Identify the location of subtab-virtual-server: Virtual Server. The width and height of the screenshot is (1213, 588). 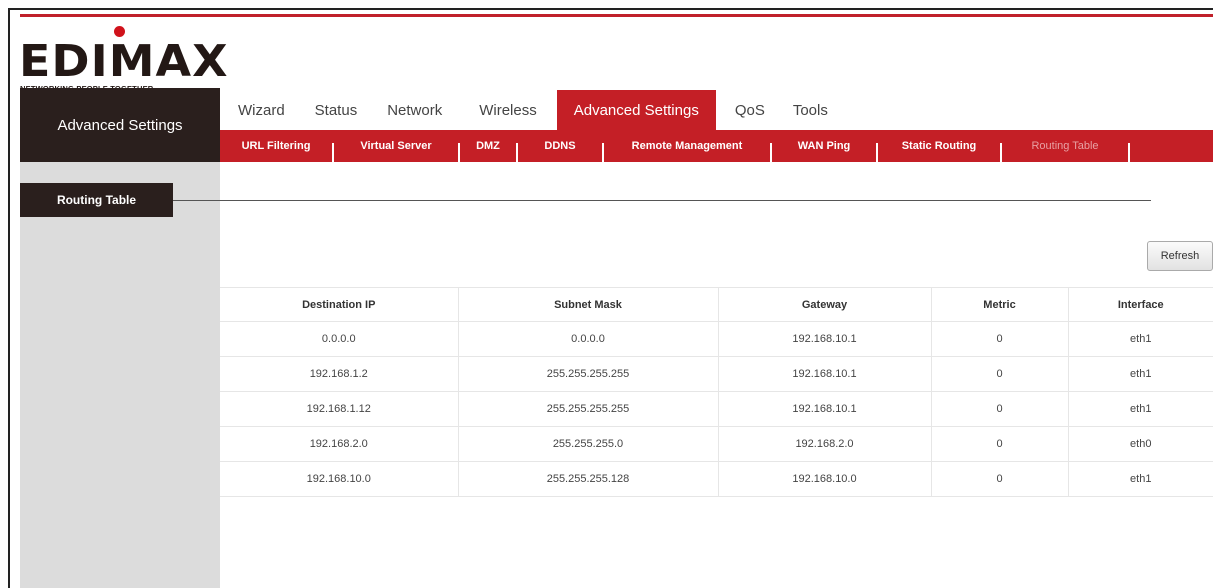
(396, 146).